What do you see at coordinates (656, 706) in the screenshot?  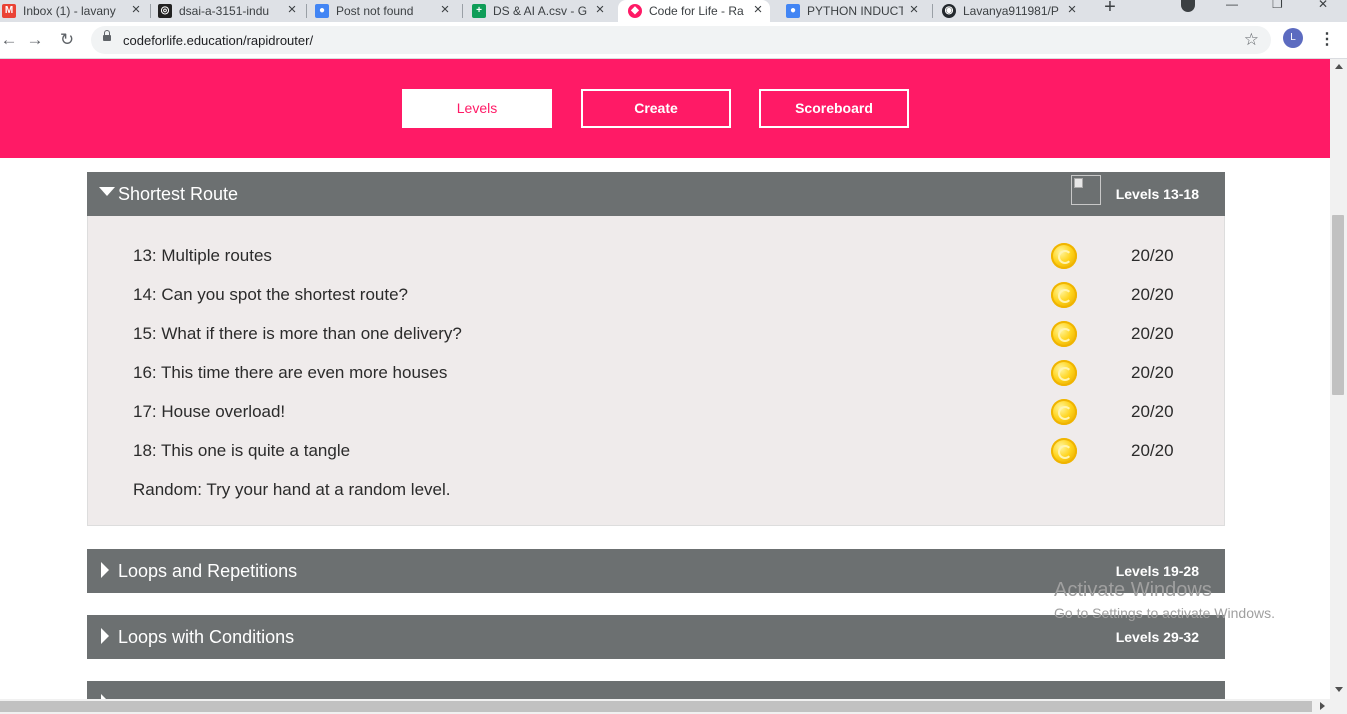 I see `horizontal-scroll-thumb` at bounding box center [656, 706].